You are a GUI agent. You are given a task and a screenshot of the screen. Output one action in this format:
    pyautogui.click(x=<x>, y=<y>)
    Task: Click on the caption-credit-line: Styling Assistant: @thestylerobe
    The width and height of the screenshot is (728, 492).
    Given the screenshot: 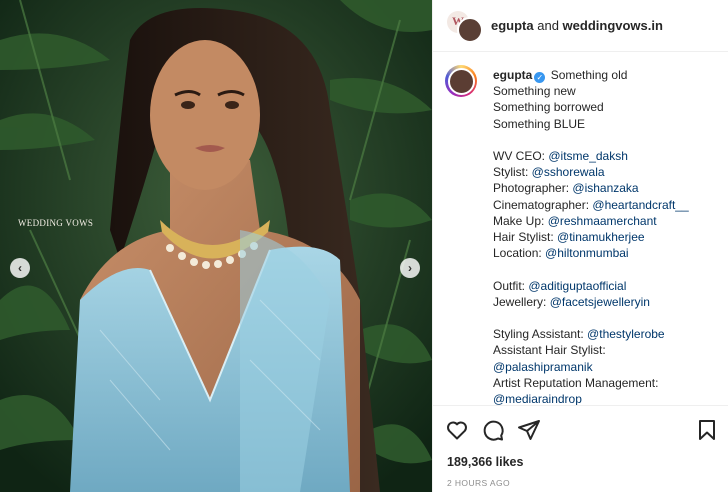 What is the action you would take?
    pyautogui.click(x=608, y=334)
    